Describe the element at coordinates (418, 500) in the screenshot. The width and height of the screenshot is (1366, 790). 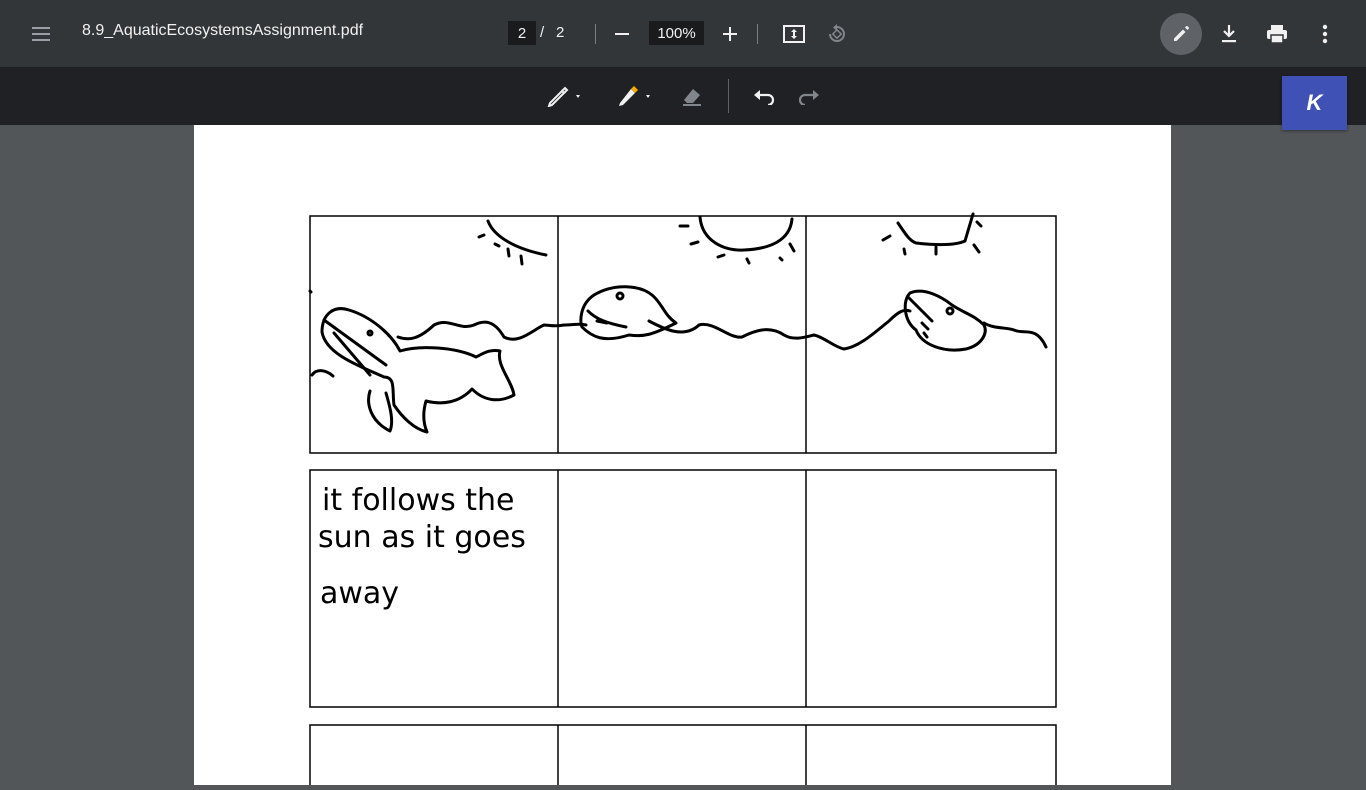
I see `handwriting-line-1: it follows the` at that location.